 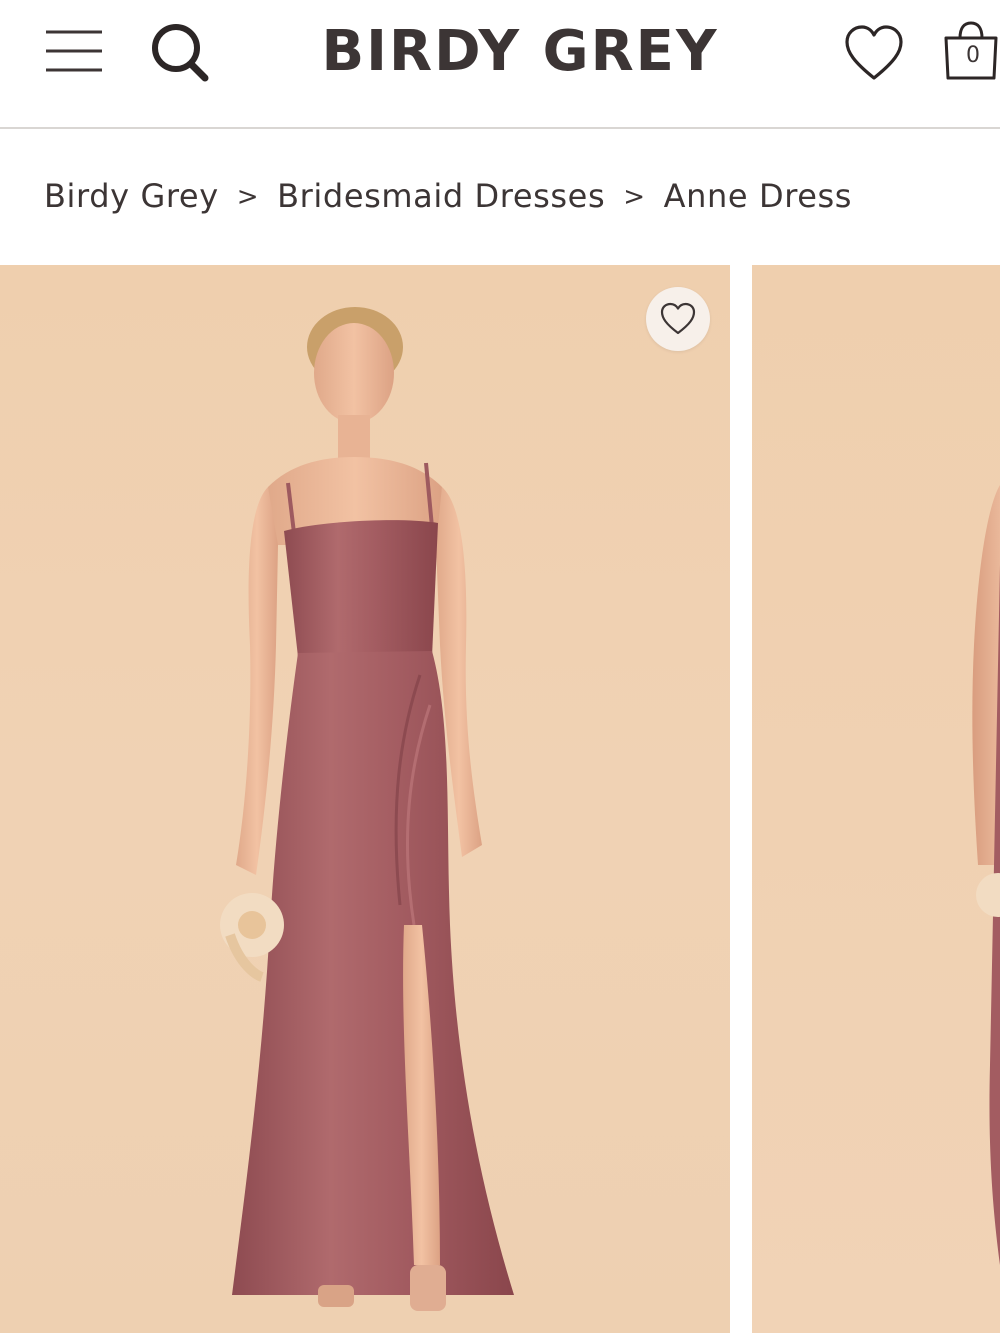 What do you see at coordinates (973, 55) in the screenshot?
I see `cart-count-badge: 0` at bounding box center [973, 55].